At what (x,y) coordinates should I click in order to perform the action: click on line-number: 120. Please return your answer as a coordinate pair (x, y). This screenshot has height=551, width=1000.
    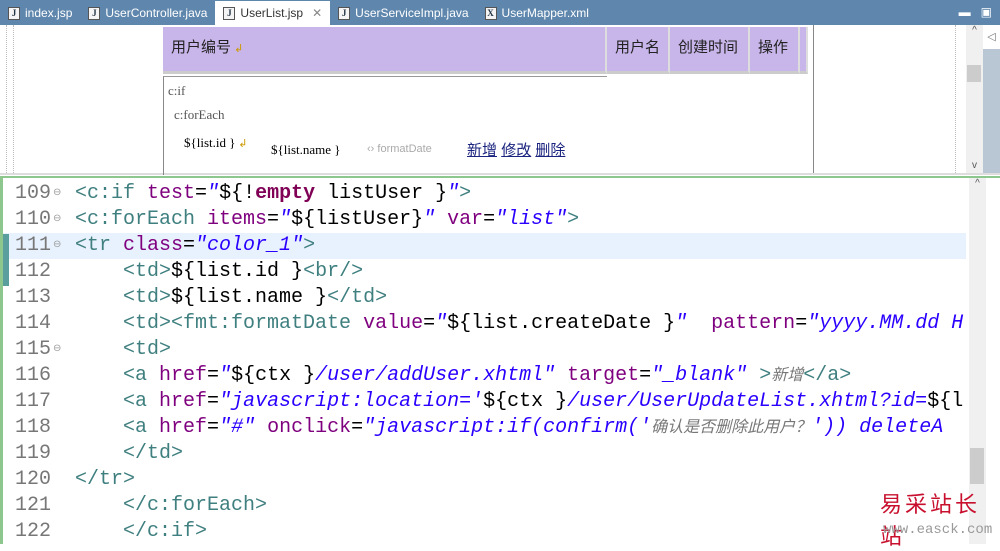
    Looking at the image, I should click on (33, 479).